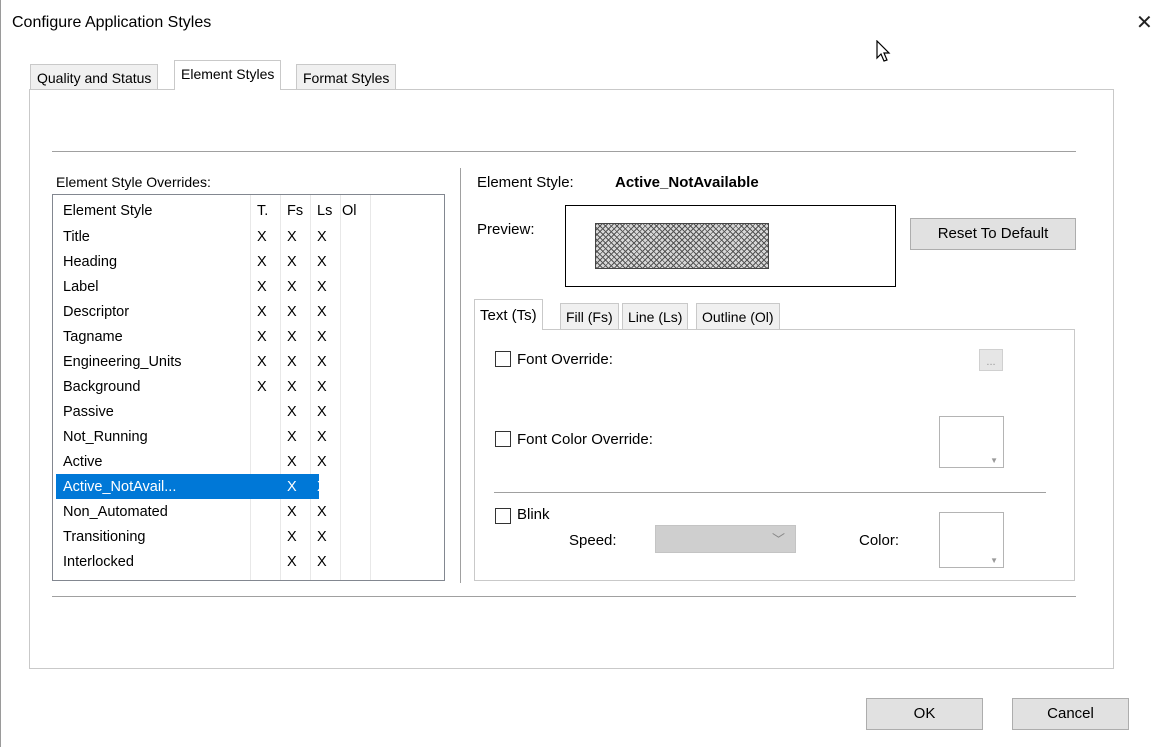  Describe the element at coordinates (94, 77) in the screenshot. I see `tab-quality-and-status: Quality and Status` at that location.